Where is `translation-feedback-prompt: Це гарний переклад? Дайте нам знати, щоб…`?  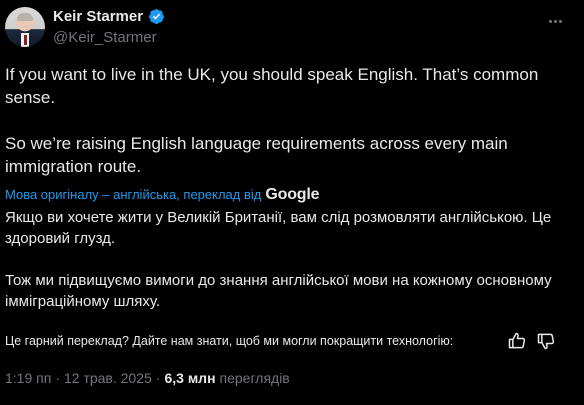 translation-feedback-prompt: Це гарний переклад? Дайте нам знати, щоб… is located at coordinates (229, 341).